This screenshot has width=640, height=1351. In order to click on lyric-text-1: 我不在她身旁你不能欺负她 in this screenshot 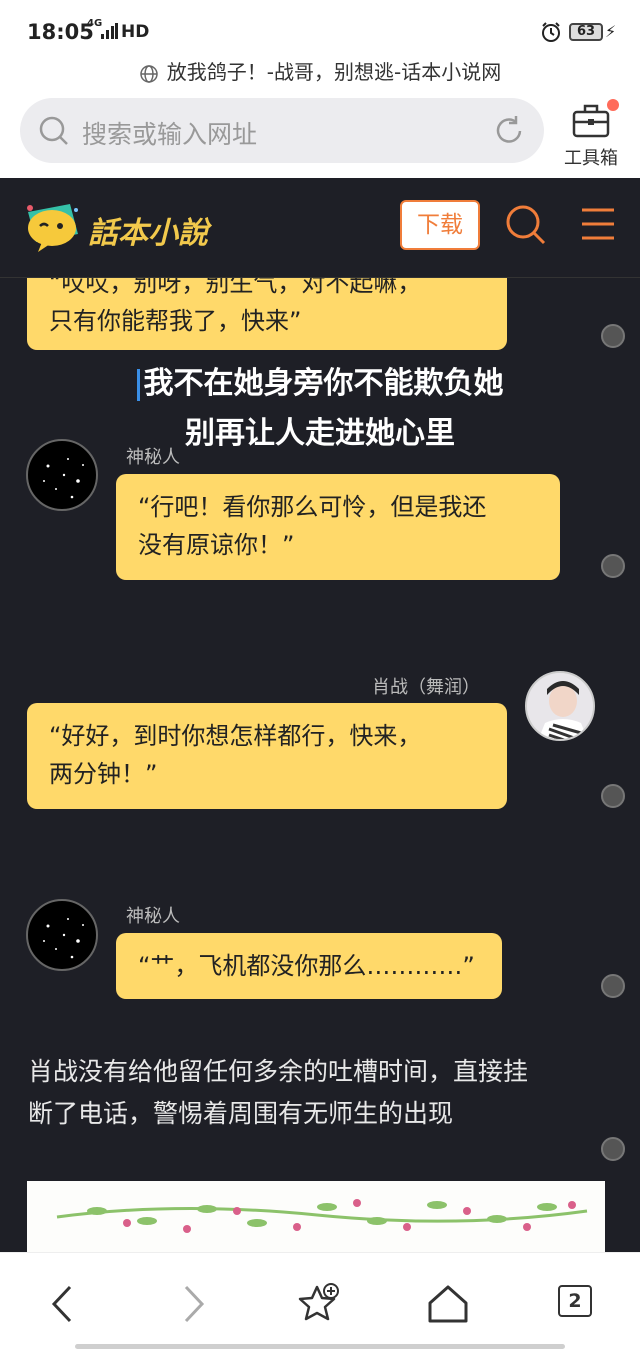, I will do `click(323, 383)`.